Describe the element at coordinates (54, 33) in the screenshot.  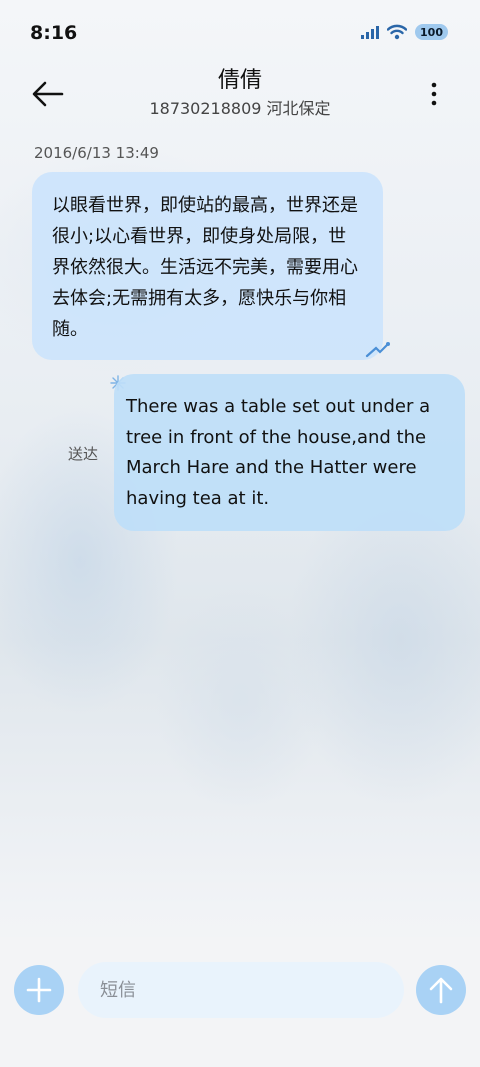
I see `status-time: 8:16` at that location.